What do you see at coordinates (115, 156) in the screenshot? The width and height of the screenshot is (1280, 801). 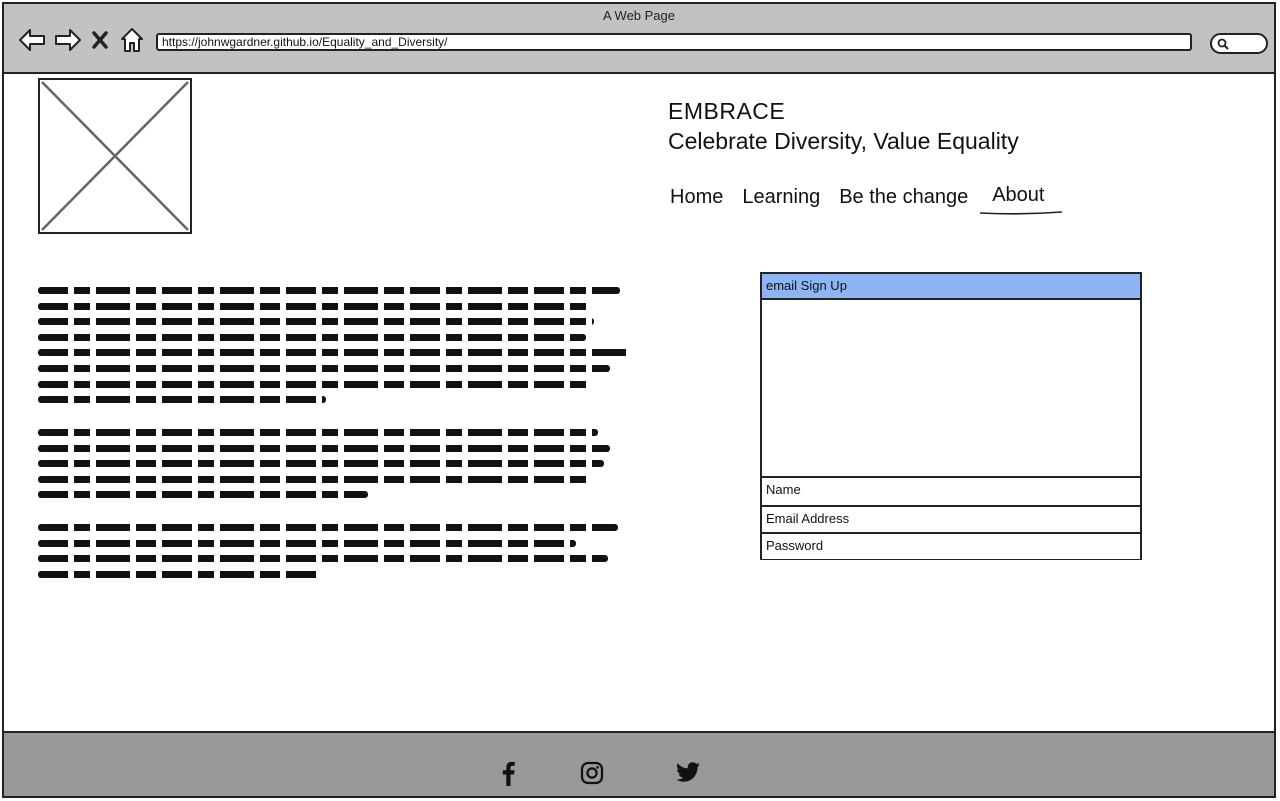 I see `logo-image-placeholder` at bounding box center [115, 156].